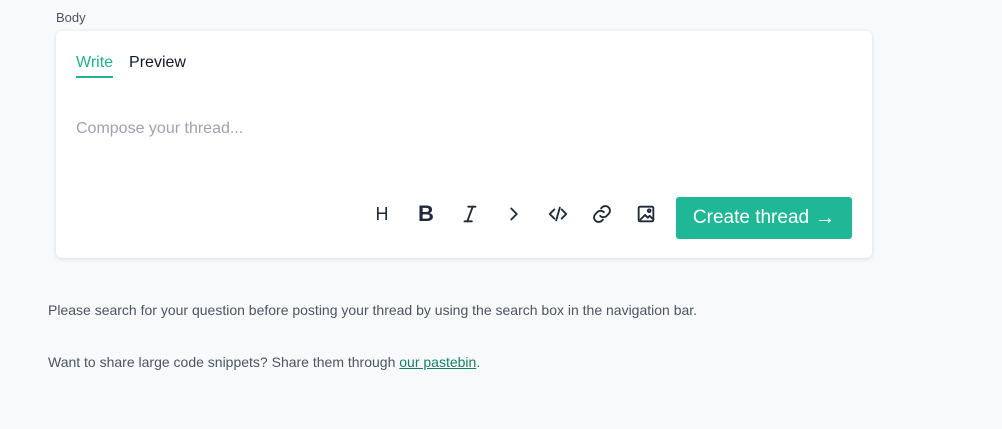 The height and width of the screenshot is (429, 1002). I want to click on bold-icon: B, so click(426, 213).